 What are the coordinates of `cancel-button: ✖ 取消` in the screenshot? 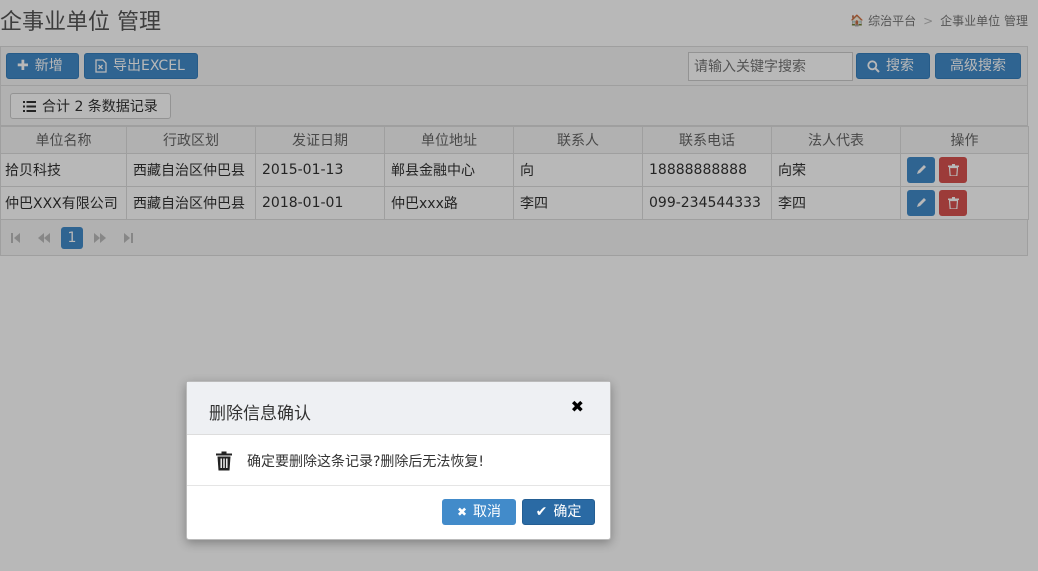 It's located at (479, 512).